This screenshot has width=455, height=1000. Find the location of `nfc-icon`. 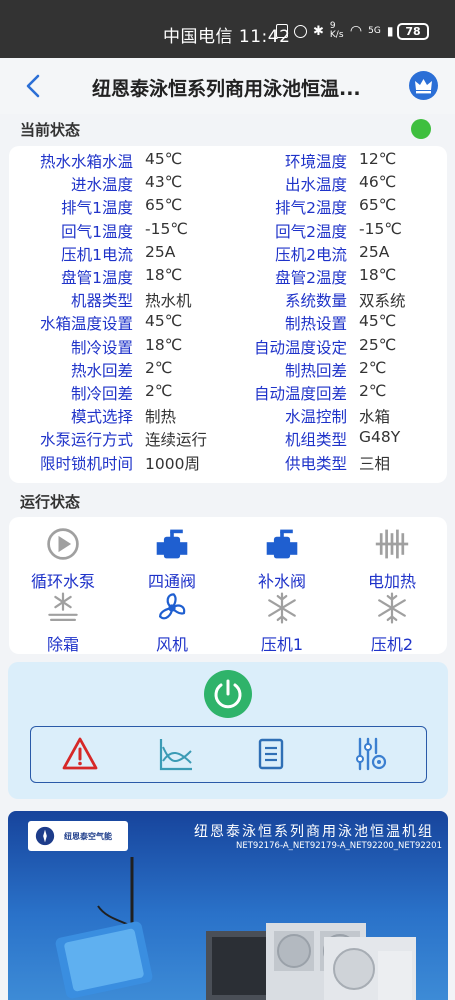

nfc-icon is located at coordinates (282, 31).